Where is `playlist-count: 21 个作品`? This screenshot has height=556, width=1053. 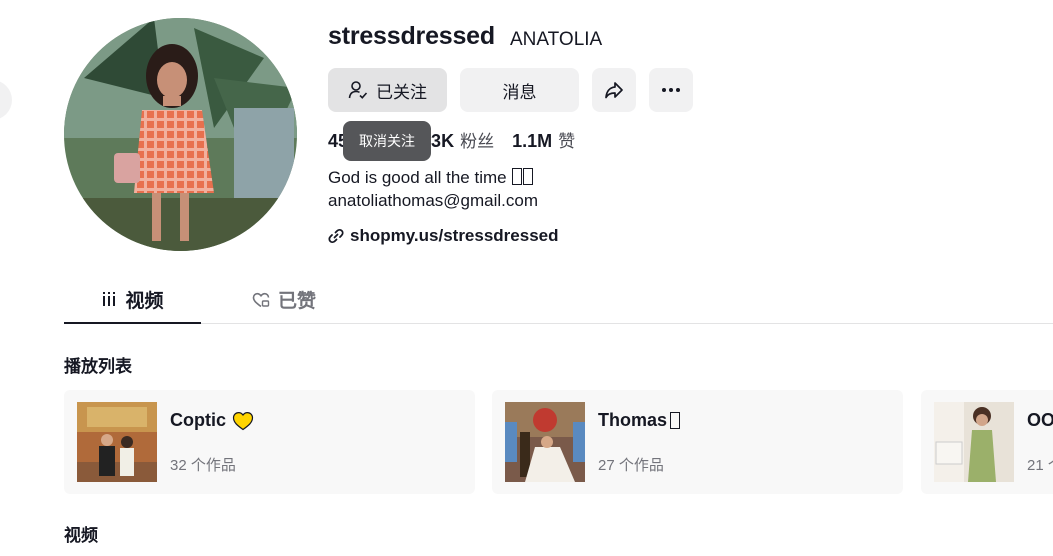
playlist-count: 21 个作品 is located at coordinates (1040, 465).